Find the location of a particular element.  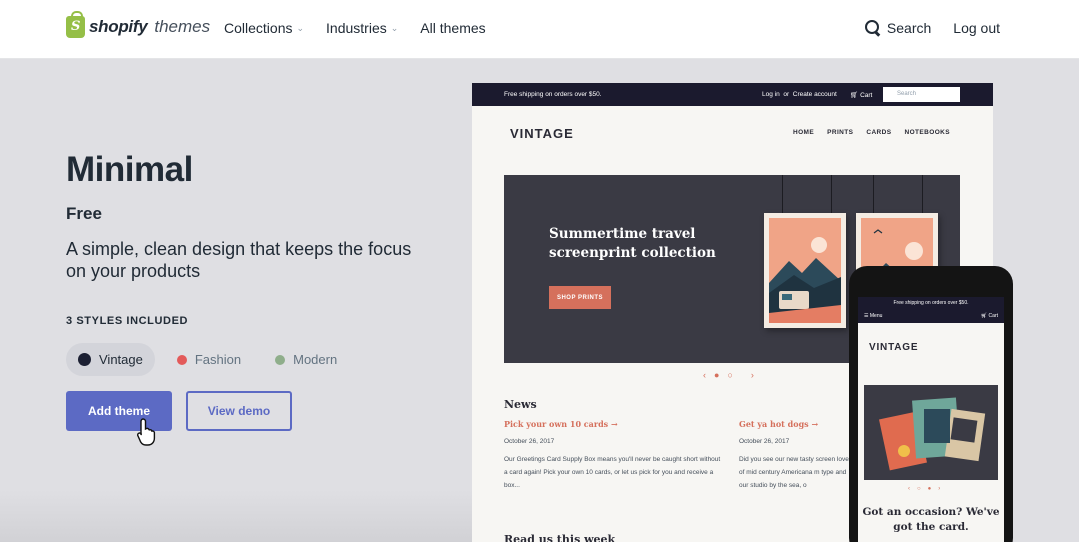

travel-poster-art is located at coordinates (805, 270).